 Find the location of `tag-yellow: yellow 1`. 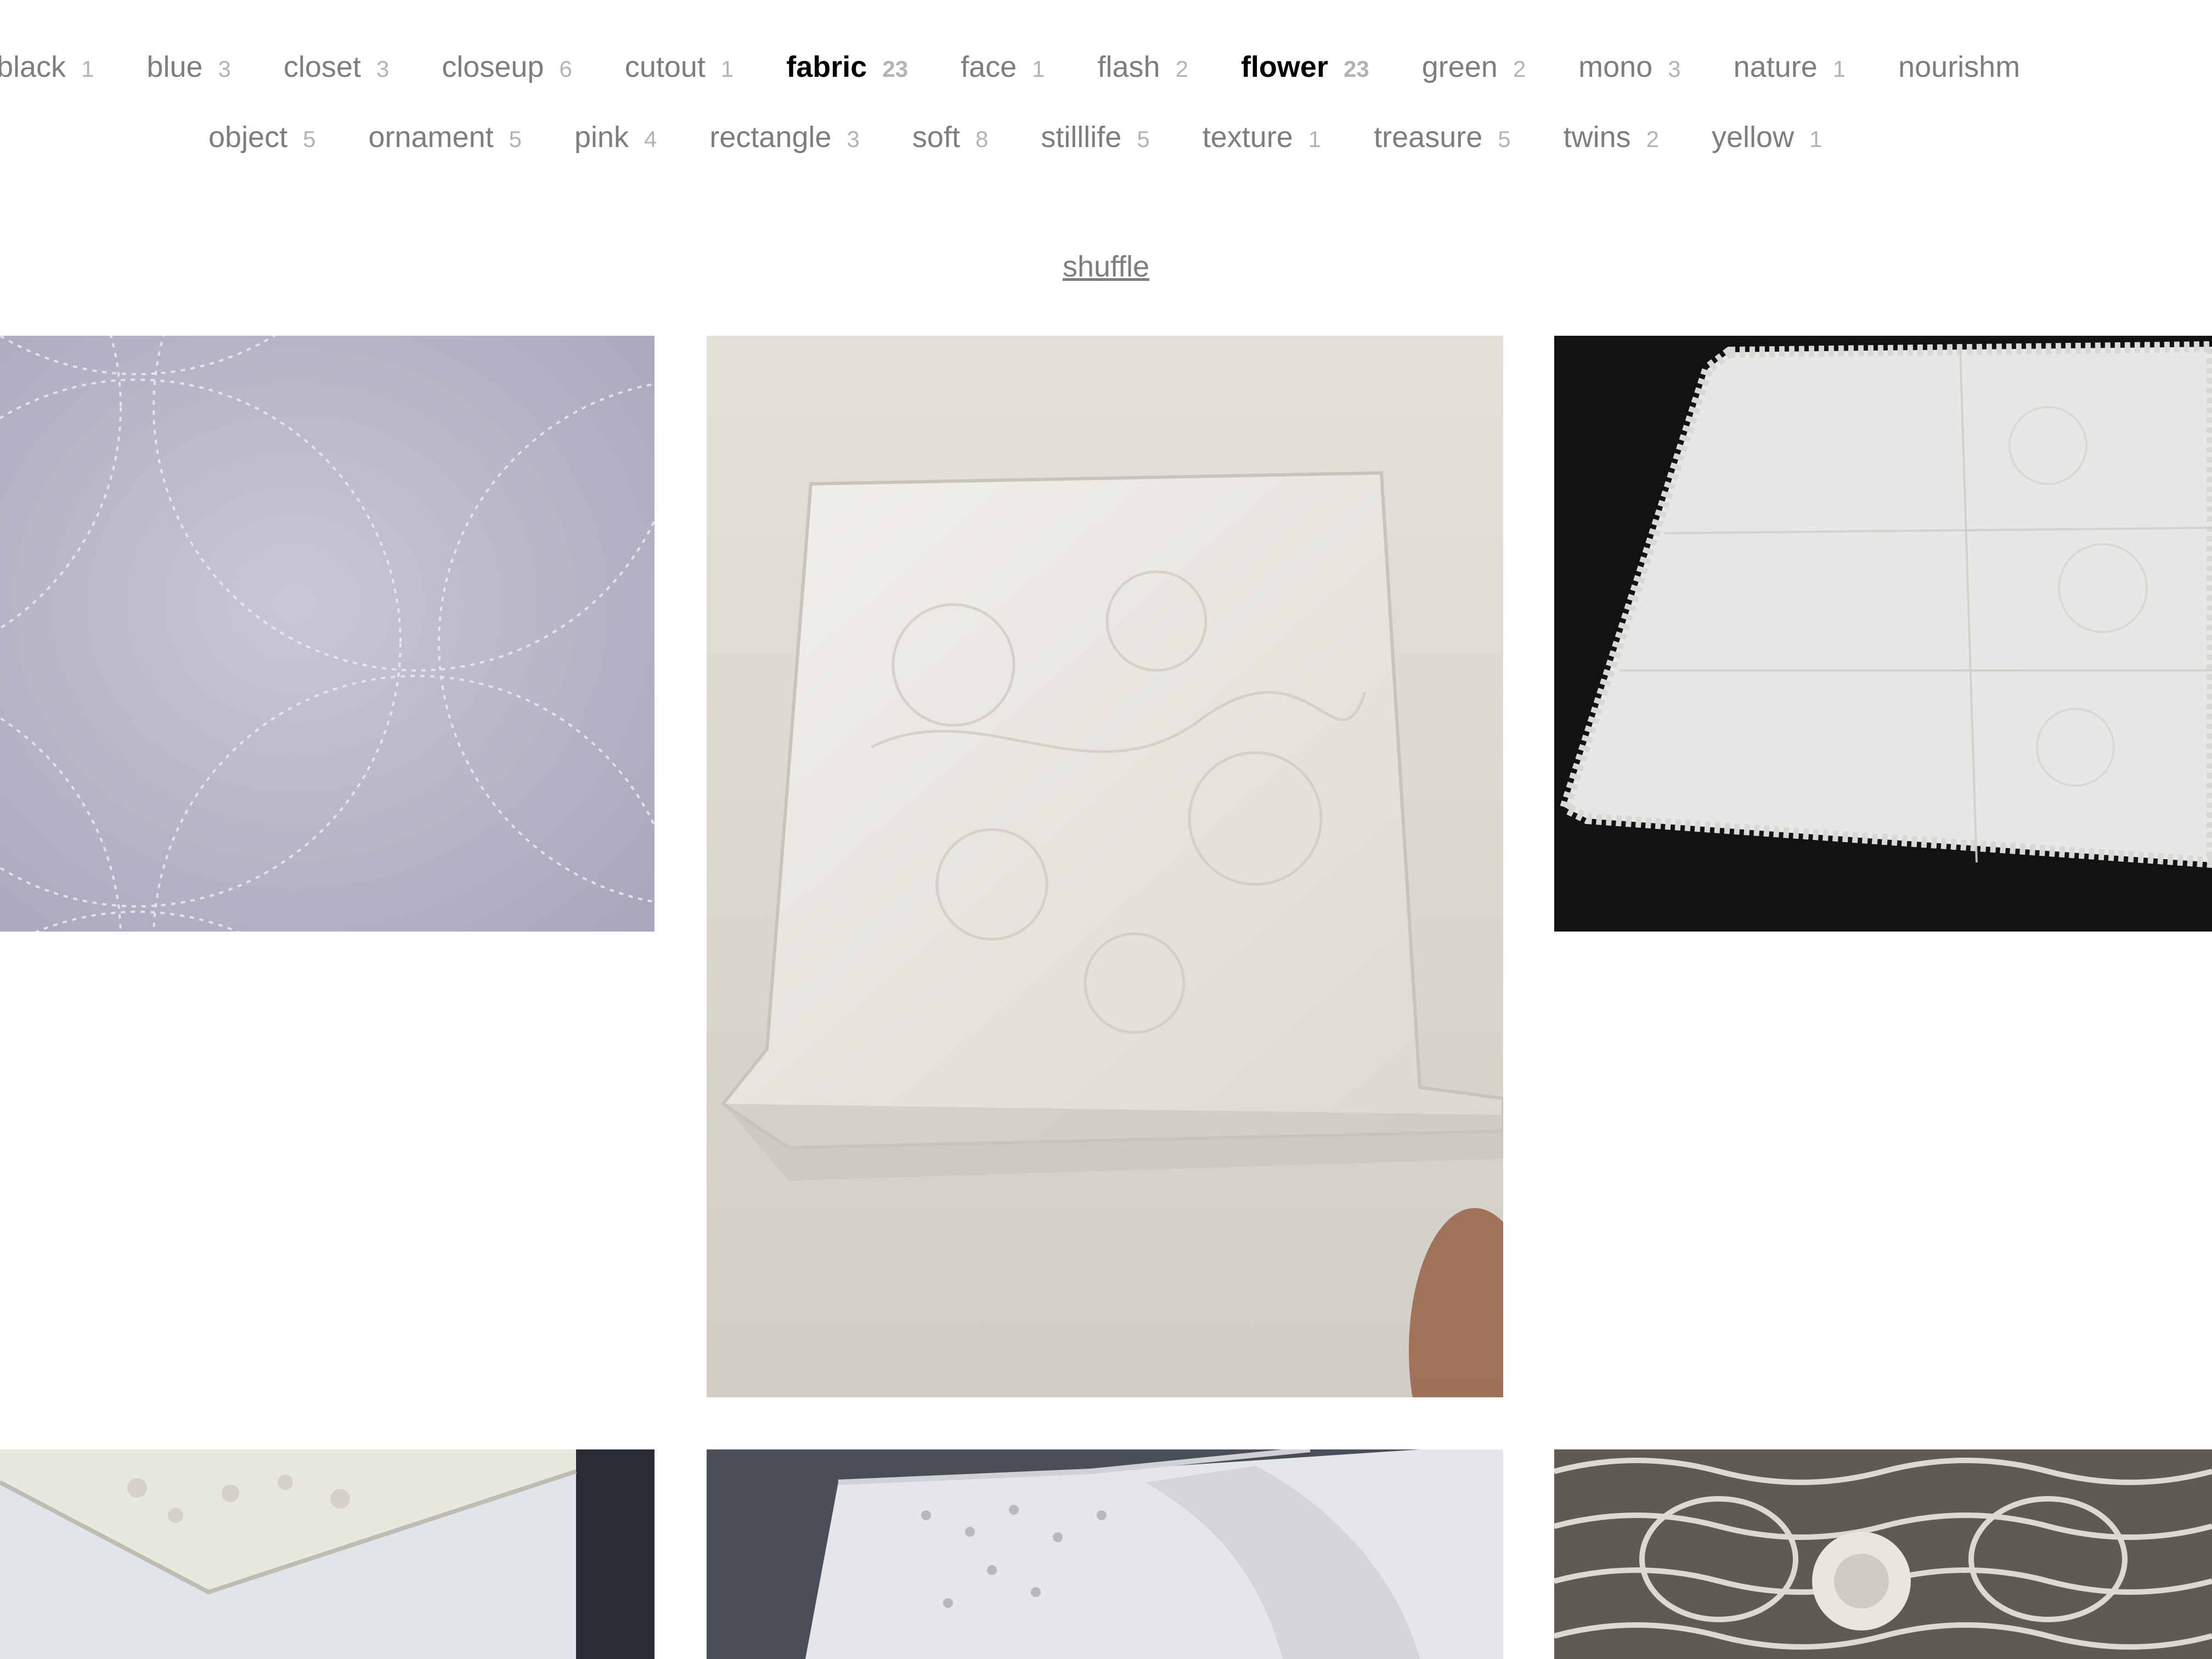

tag-yellow: yellow 1 is located at coordinates (1767, 137).